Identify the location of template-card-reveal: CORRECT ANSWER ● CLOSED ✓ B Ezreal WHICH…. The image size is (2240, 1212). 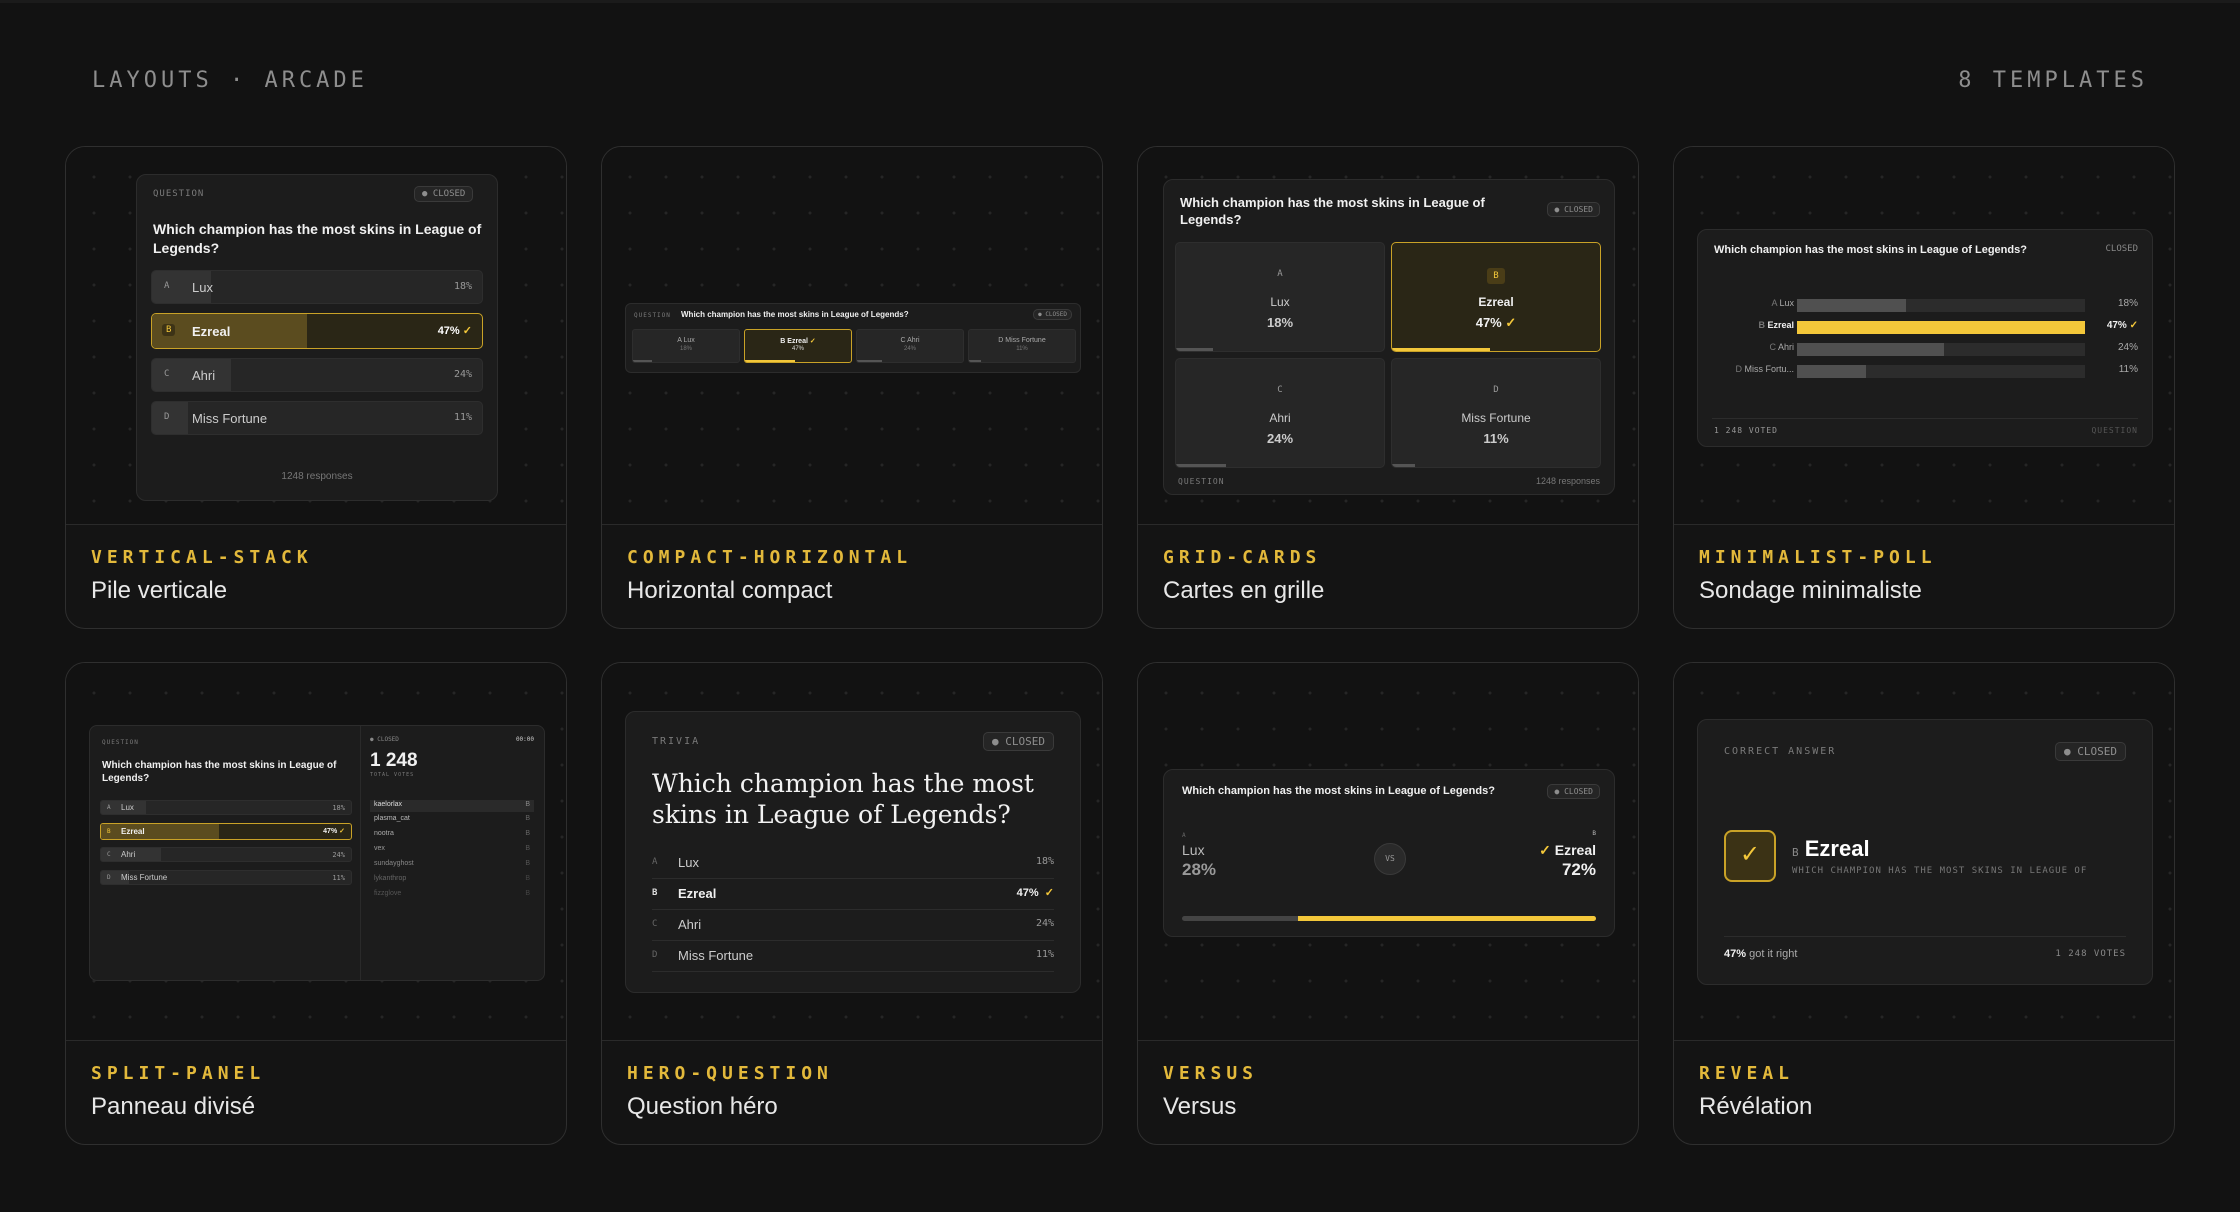
(1924, 903).